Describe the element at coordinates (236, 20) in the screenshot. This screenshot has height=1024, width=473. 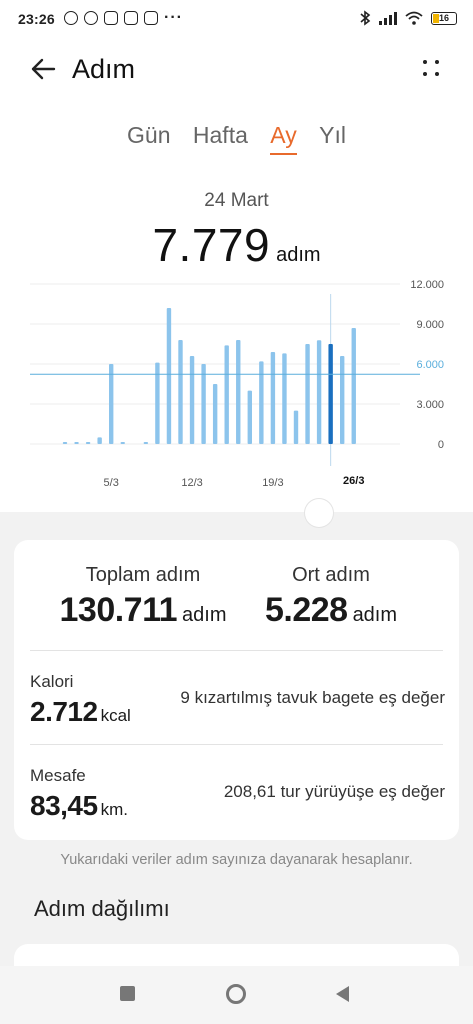
I see `status-bar: 23:26 ··· 16` at that location.